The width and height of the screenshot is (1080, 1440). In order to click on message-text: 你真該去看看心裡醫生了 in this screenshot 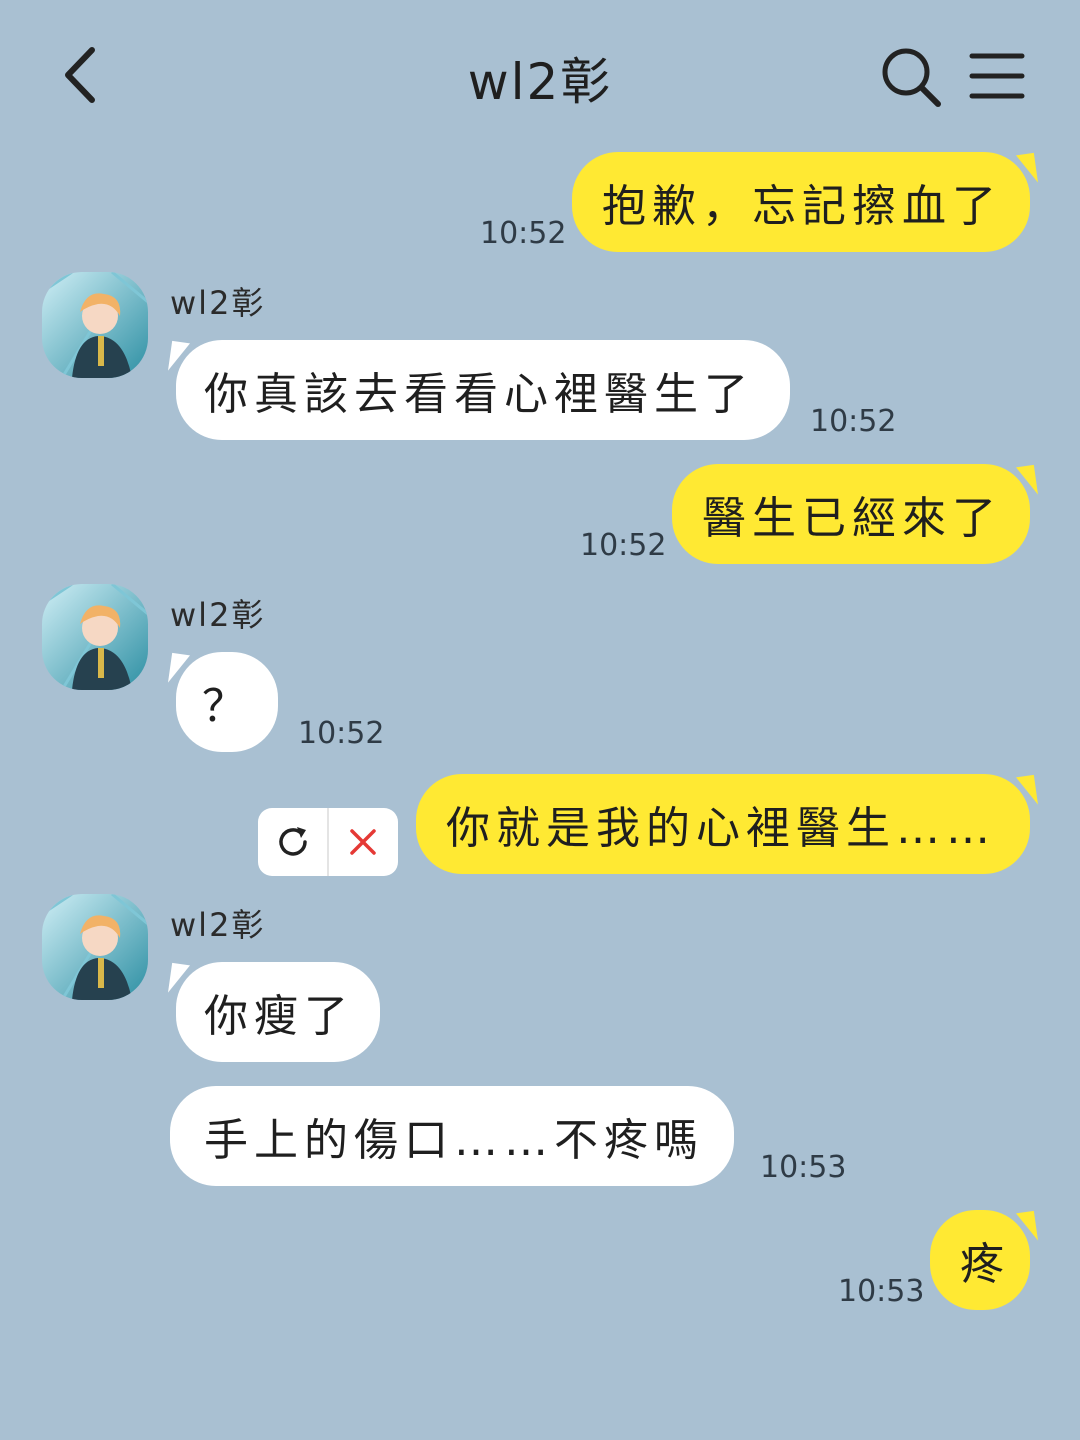, I will do `click(479, 394)`.